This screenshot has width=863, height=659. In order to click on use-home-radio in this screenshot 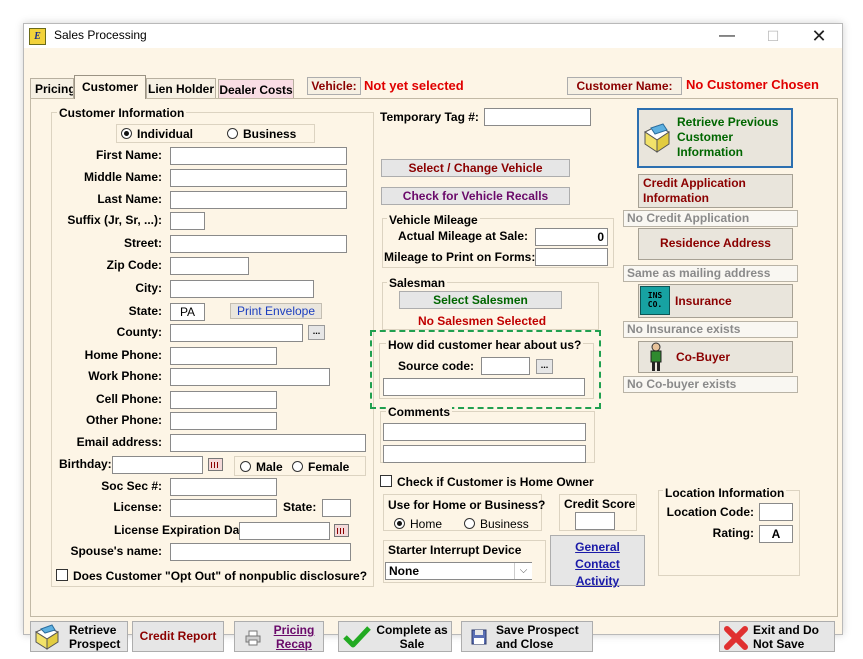, I will do `click(399, 523)`.